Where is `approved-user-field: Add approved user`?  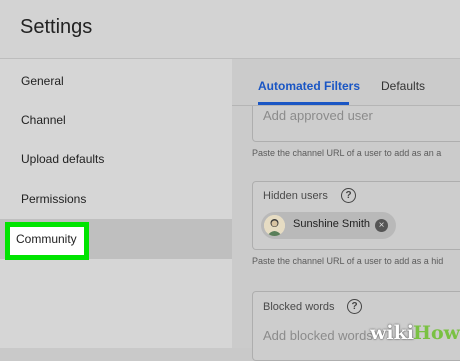
approved-user-field: Add approved user is located at coordinates (356, 124).